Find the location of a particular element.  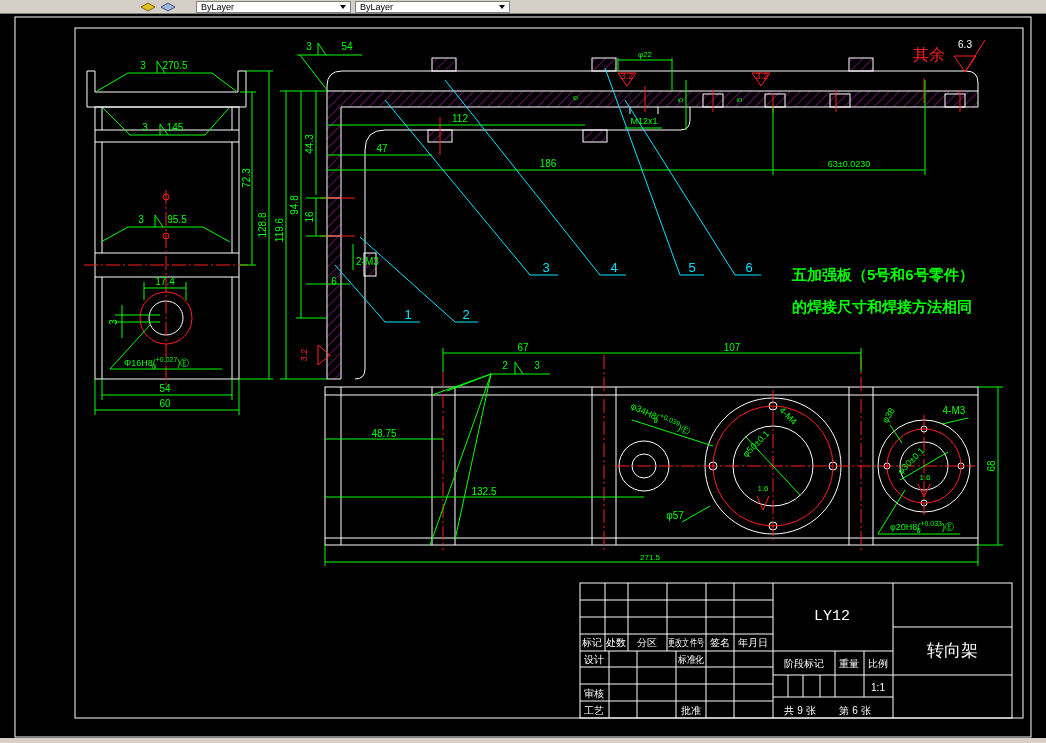

dimension-label: 112 is located at coordinates (460, 118).